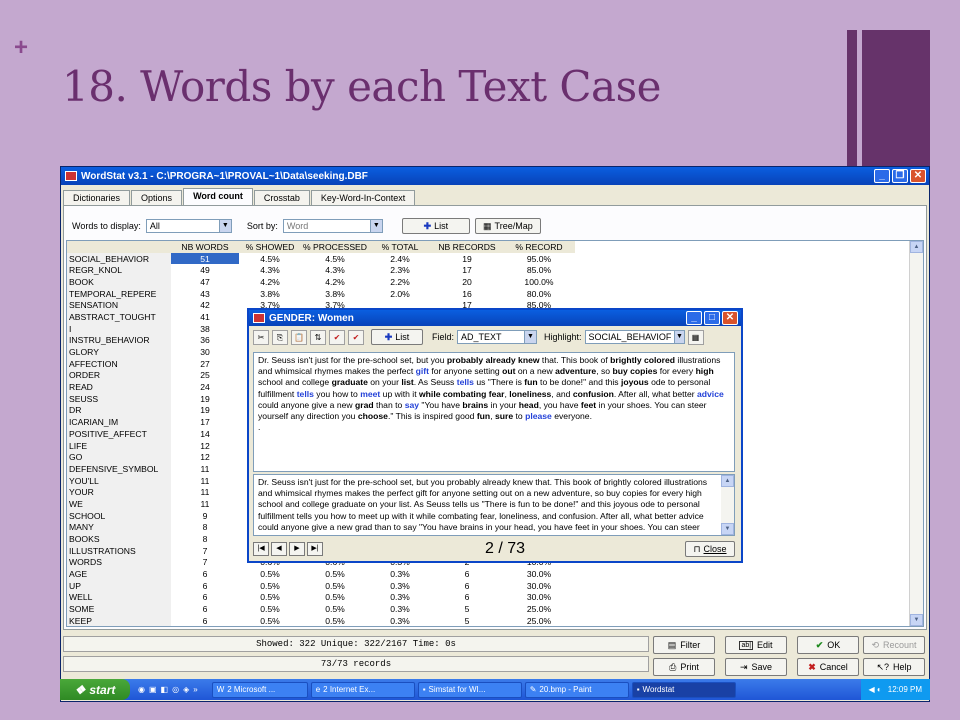  What do you see at coordinates (400, 270) in the screenshot?
I see `value-cell: 2.3%` at bounding box center [400, 270].